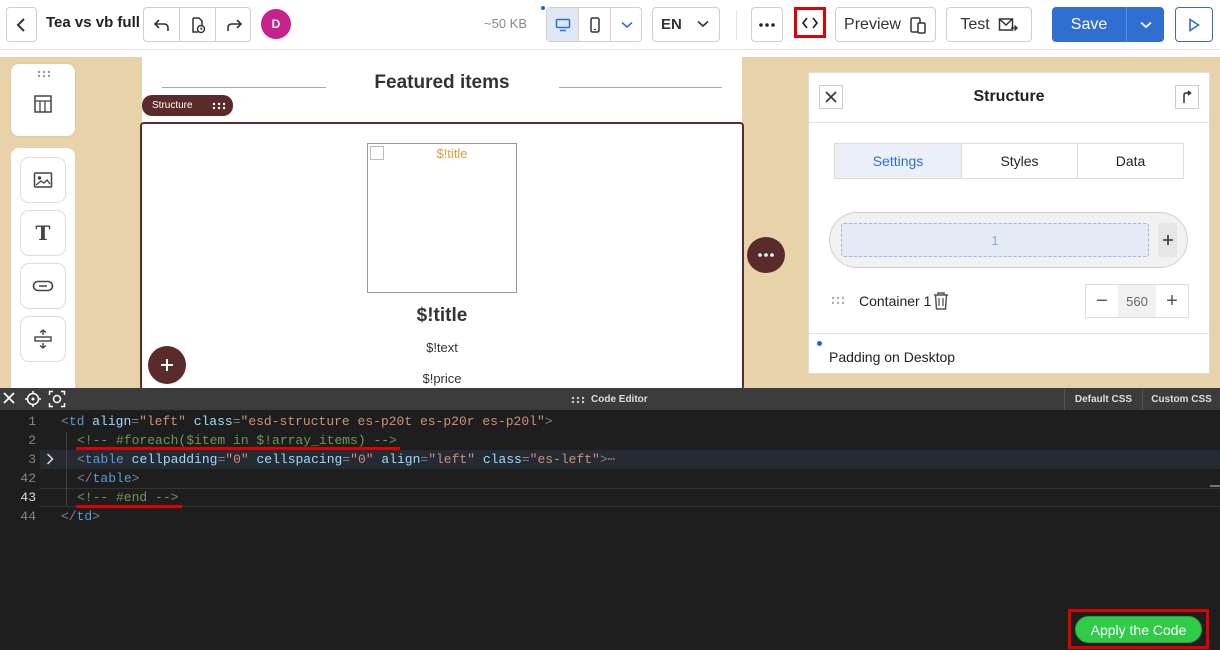  I want to click on tab-styles: Styles, so click(1020, 161).